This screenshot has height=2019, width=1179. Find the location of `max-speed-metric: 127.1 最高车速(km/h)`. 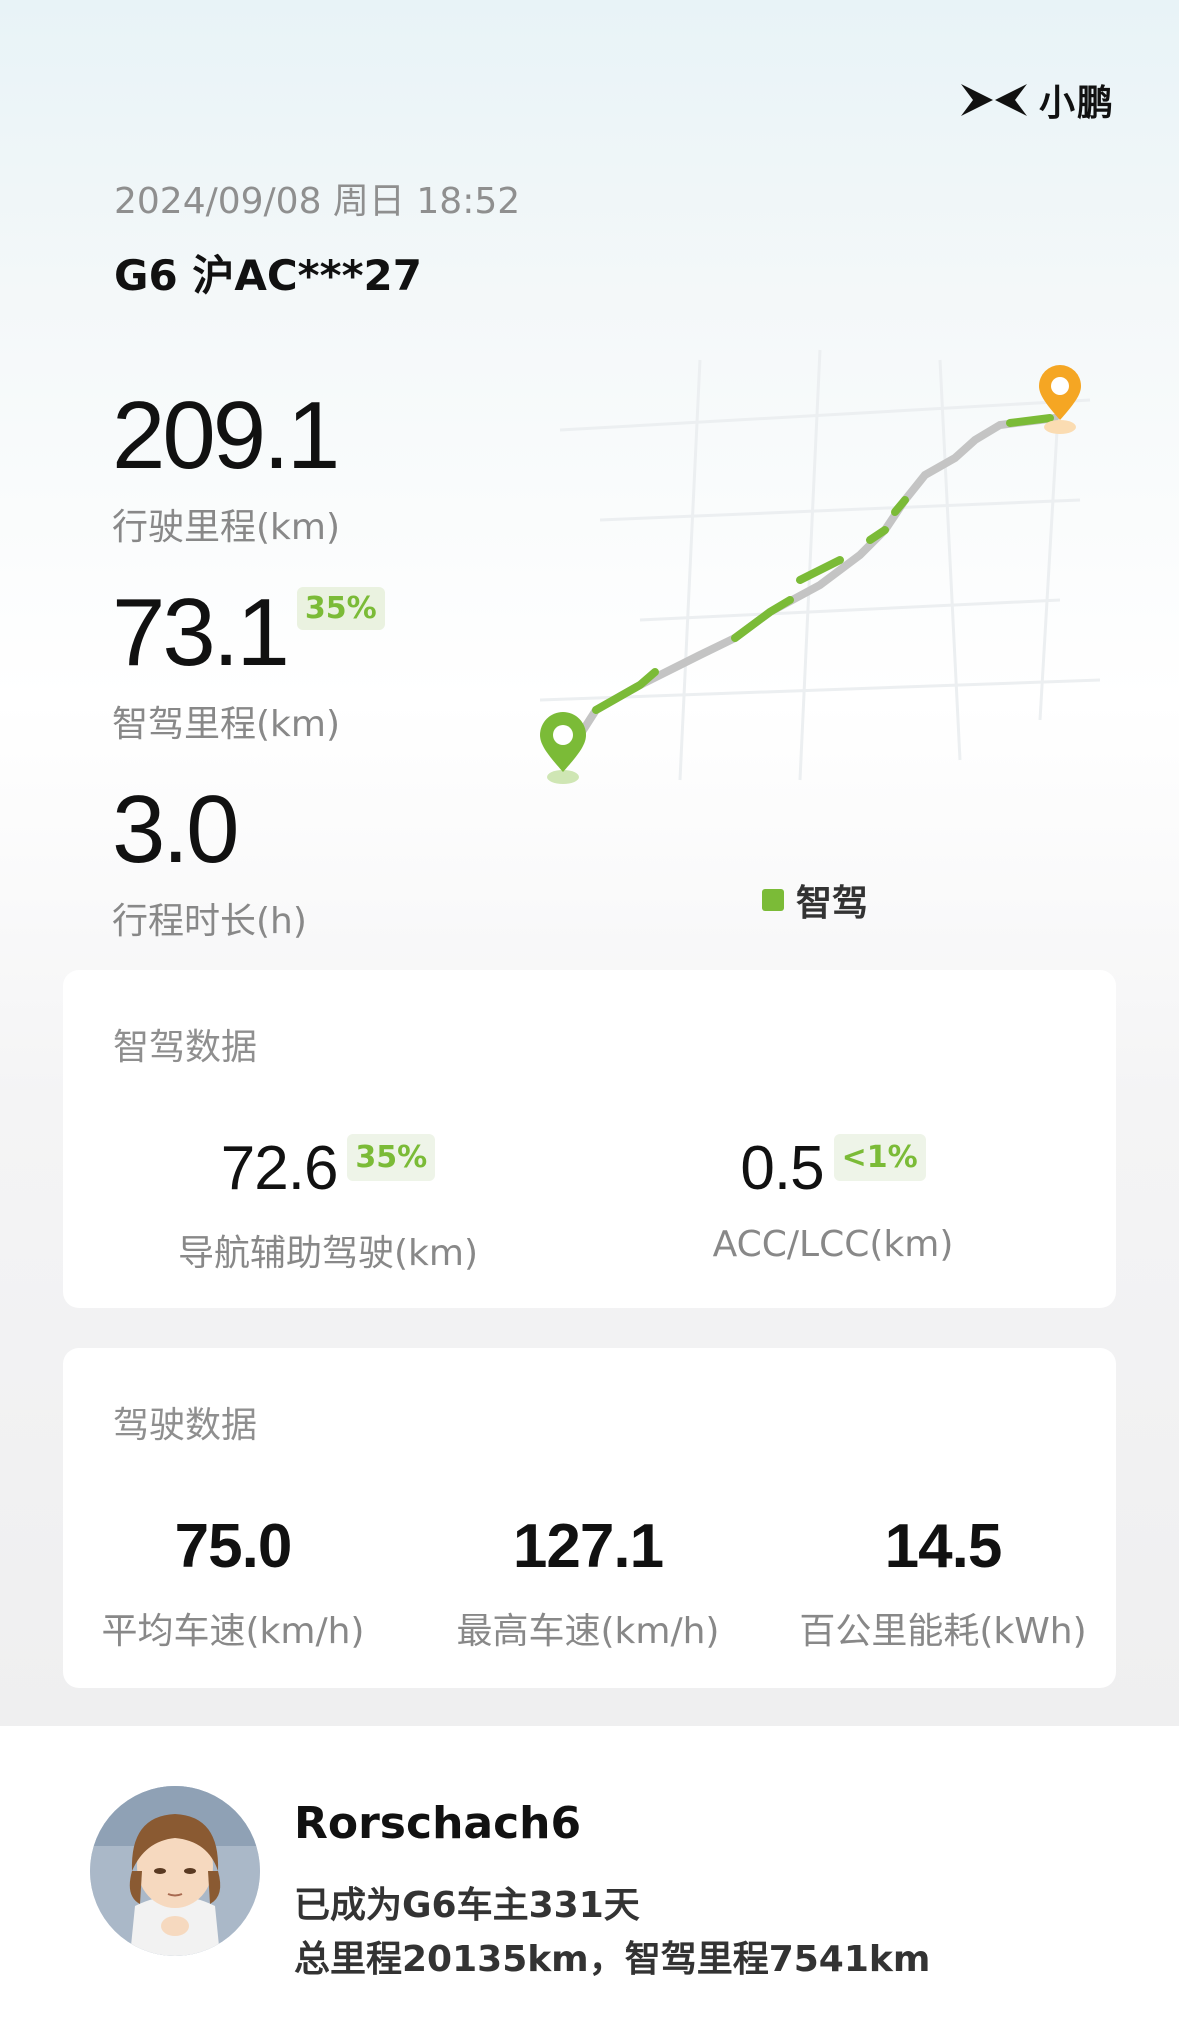

max-speed-metric: 127.1 最高车速(km/h) is located at coordinates (588, 1585).